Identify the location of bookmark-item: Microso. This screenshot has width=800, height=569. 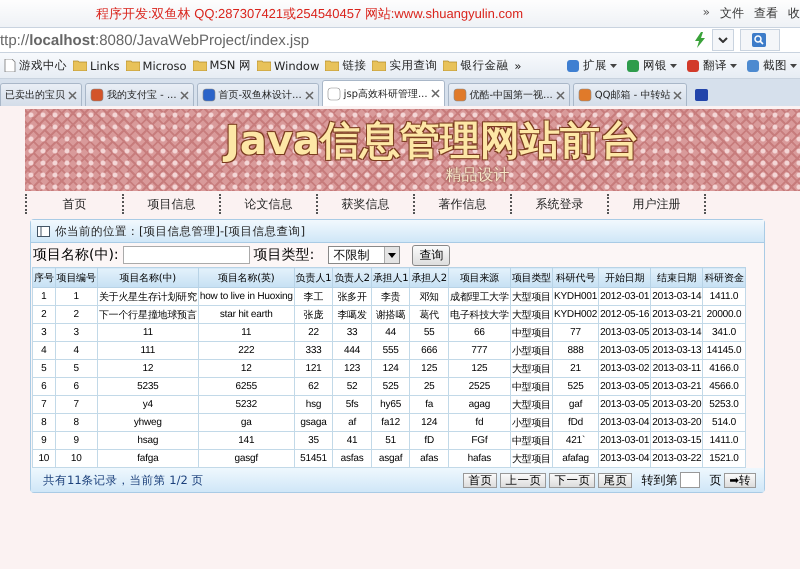
(156, 65).